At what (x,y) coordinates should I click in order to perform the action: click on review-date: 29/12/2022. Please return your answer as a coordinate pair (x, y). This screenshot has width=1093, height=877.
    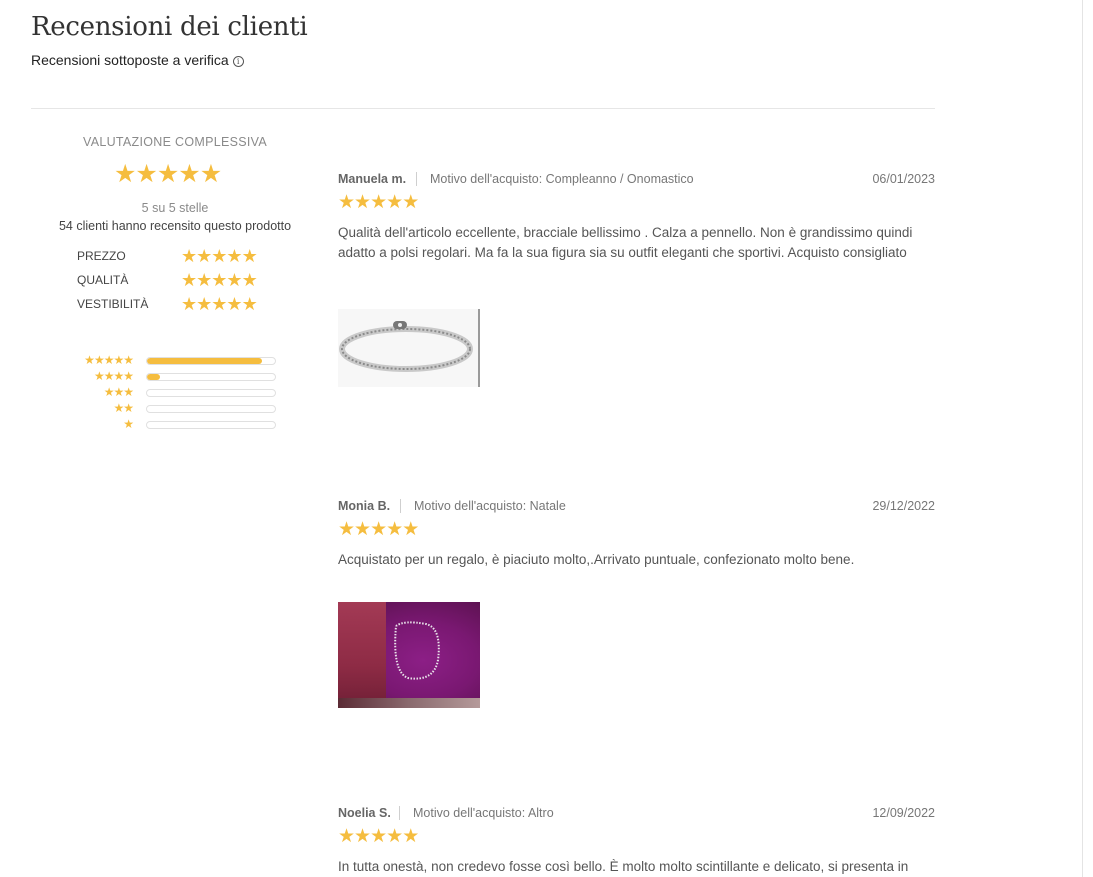
    Looking at the image, I should click on (903, 506).